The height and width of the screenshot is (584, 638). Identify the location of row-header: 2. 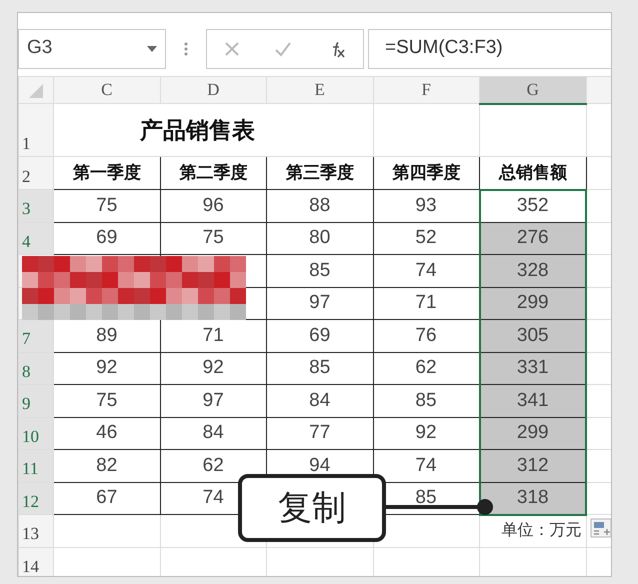
(36, 173).